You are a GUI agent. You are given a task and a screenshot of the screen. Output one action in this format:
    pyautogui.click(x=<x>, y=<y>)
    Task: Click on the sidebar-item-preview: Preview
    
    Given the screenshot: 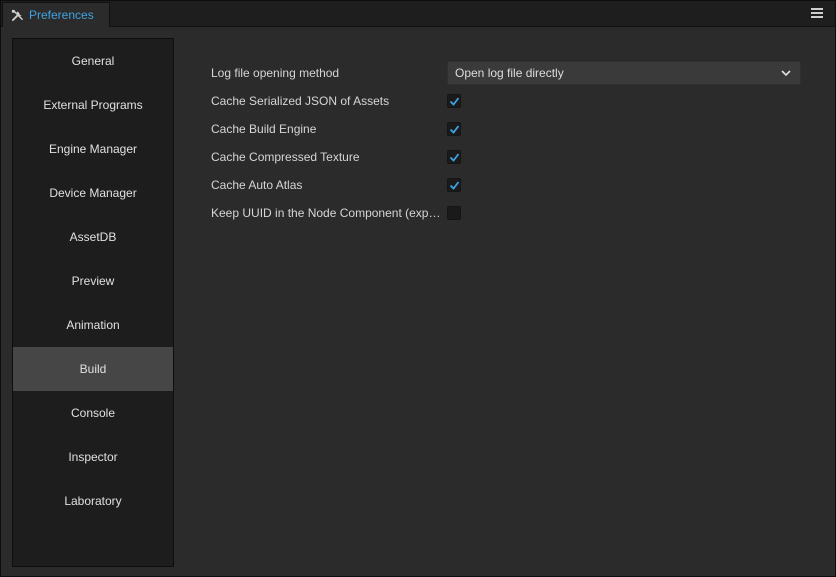 What is the action you would take?
    pyautogui.click(x=93, y=281)
    